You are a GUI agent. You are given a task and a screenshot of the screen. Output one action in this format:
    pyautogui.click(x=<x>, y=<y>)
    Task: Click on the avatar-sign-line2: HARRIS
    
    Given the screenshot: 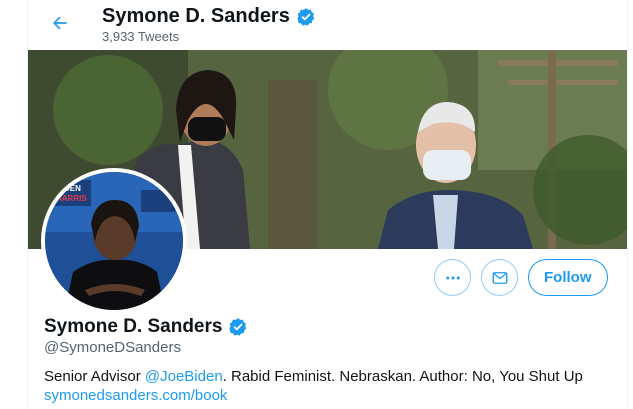 What is the action you would take?
    pyautogui.click(x=71, y=198)
    